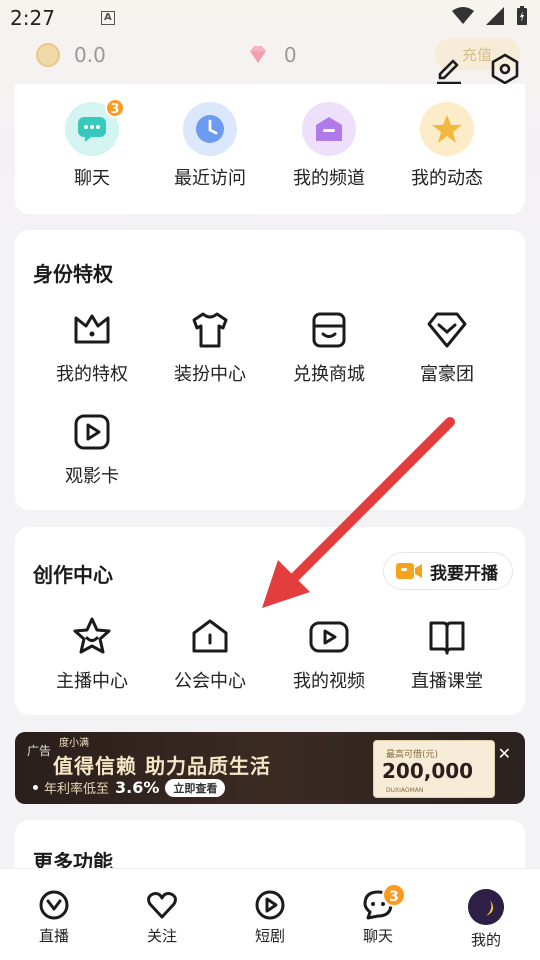 This screenshot has width=540, height=960. Describe the element at coordinates (77, 789) in the screenshot. I see `ad-rate-prefix: 年利率低至` at that location.